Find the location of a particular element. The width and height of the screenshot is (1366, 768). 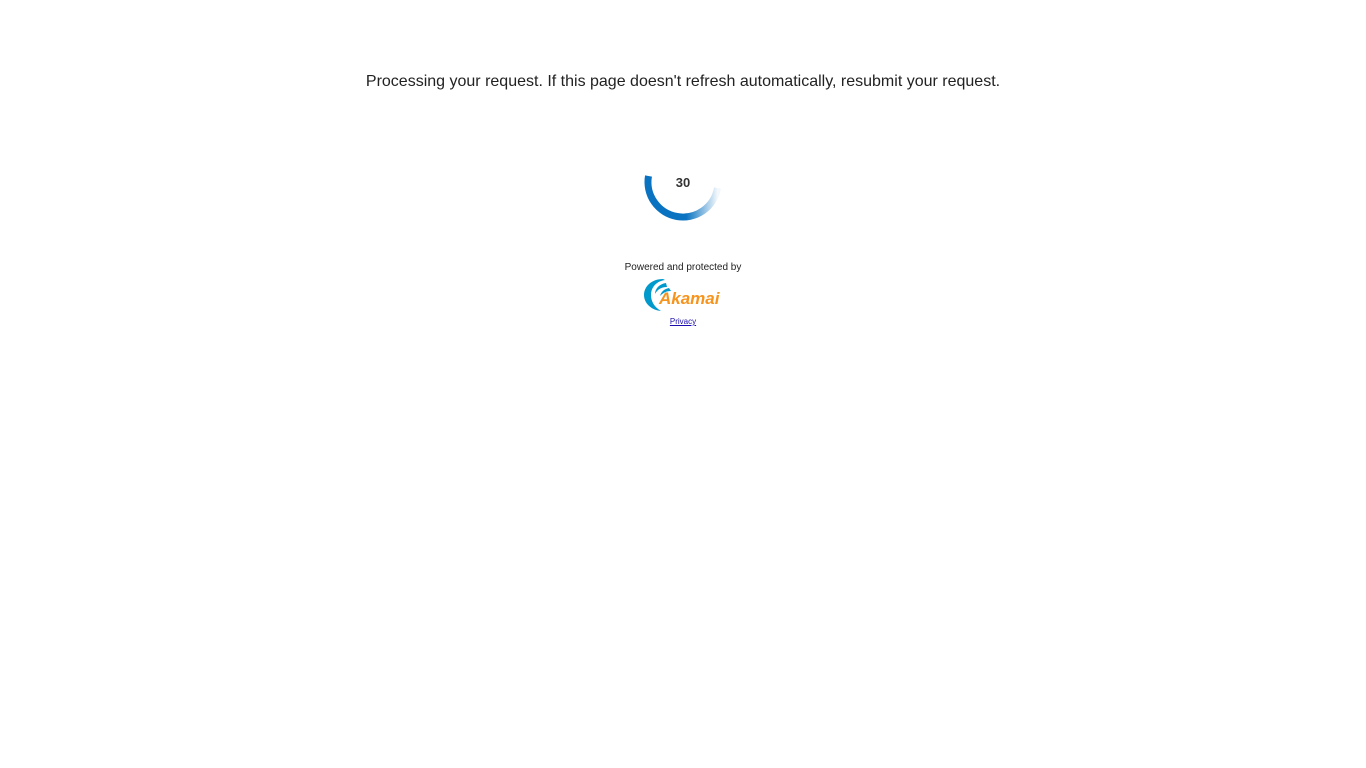

privacy-link: Privacy is located at coordinates (683, 321).